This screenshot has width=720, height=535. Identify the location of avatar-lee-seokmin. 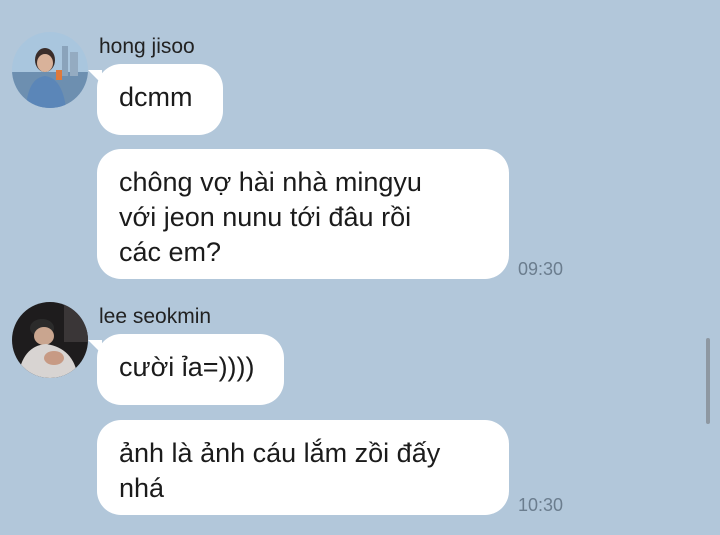
(50, 340).